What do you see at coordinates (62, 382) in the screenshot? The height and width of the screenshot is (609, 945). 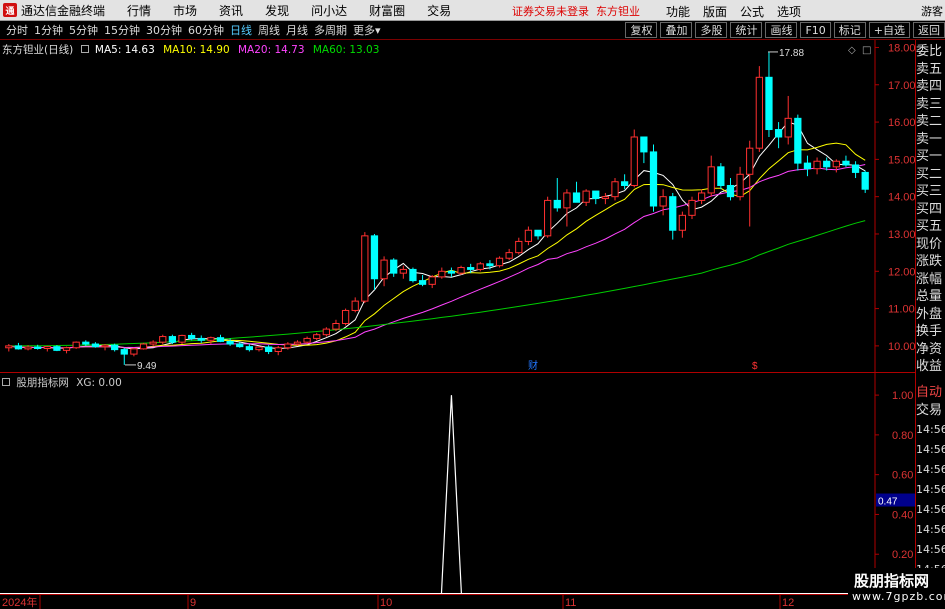 I see `indicator-info: 股朋指标网 XG: 0.00` at bounding box center [62, 382].